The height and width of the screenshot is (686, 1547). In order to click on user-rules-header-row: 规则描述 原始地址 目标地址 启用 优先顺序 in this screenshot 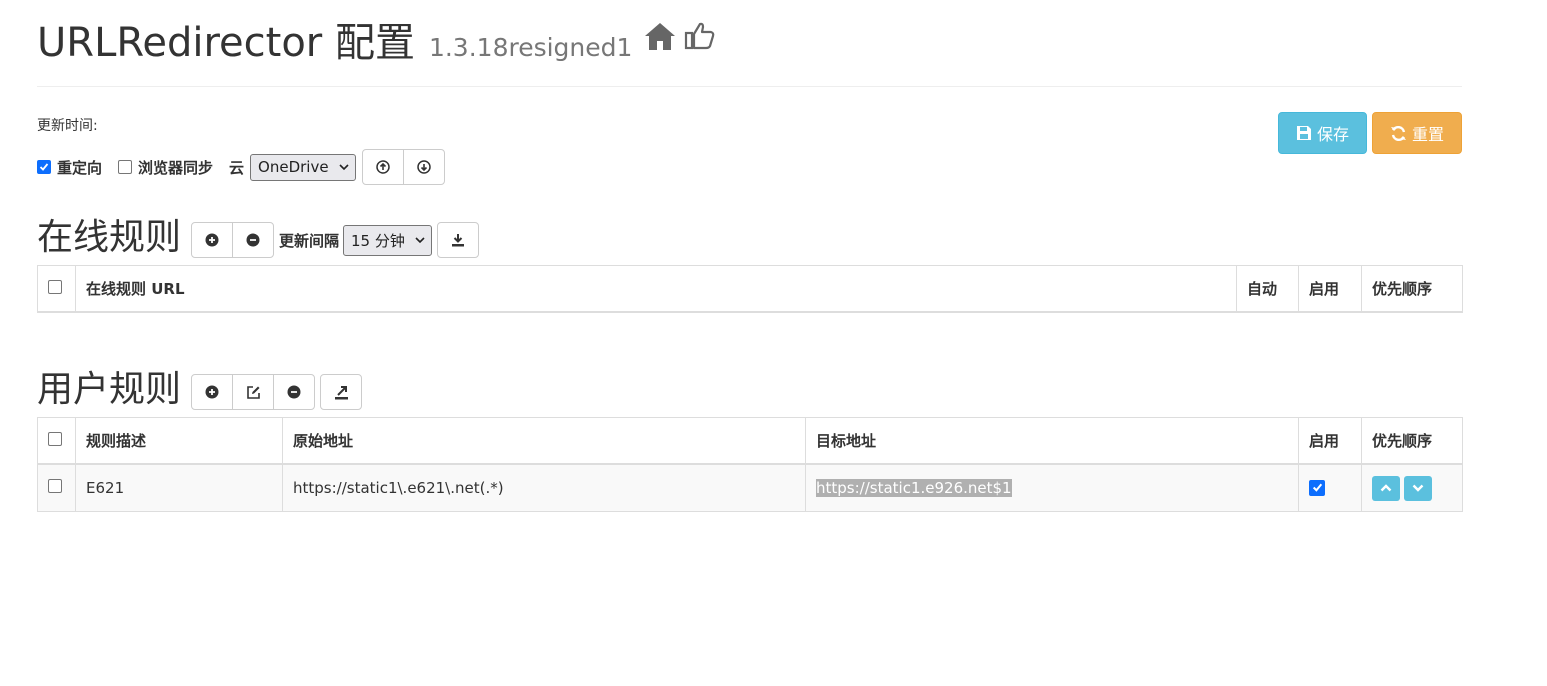, I will do `click(750, 441)`.